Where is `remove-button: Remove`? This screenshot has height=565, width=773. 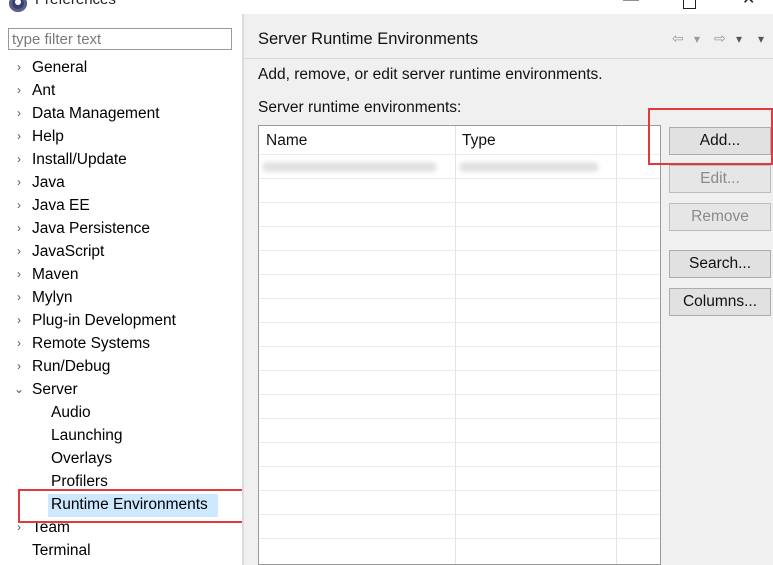 remove-button: Remove is located at coordinates (720, 217).